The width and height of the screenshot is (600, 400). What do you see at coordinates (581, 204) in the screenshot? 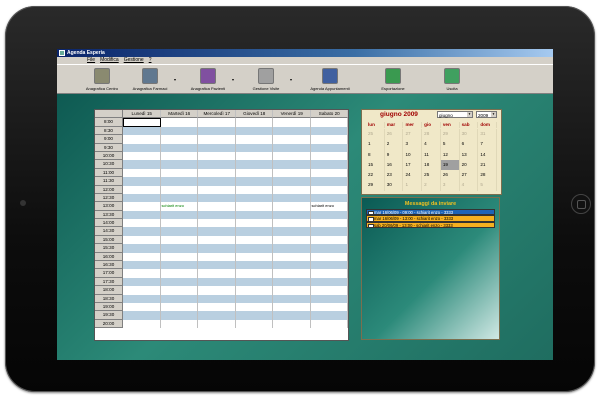
I see `home-button-icon` at bounding box center [581, 204].